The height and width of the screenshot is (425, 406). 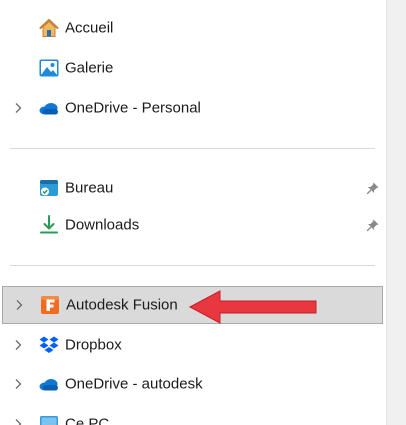 I want to click on nav-item-label: Autodesk Fusion, so click(x=122, y=305).